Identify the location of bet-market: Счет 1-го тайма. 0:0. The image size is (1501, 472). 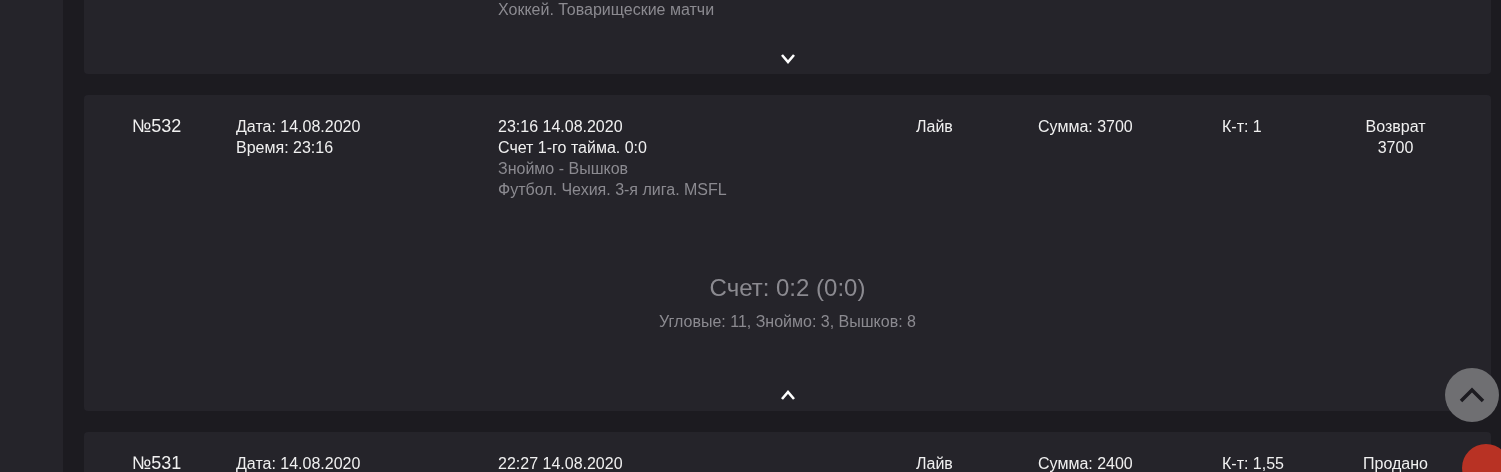
(572, 148).